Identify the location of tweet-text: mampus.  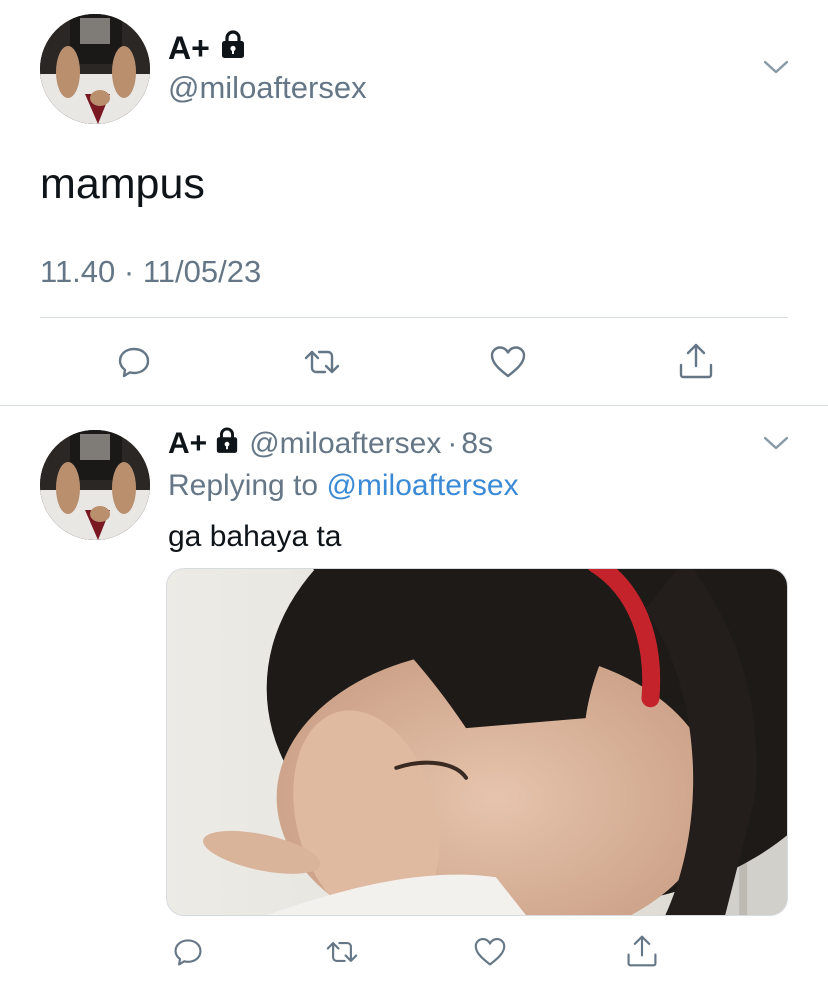
(122, 184).